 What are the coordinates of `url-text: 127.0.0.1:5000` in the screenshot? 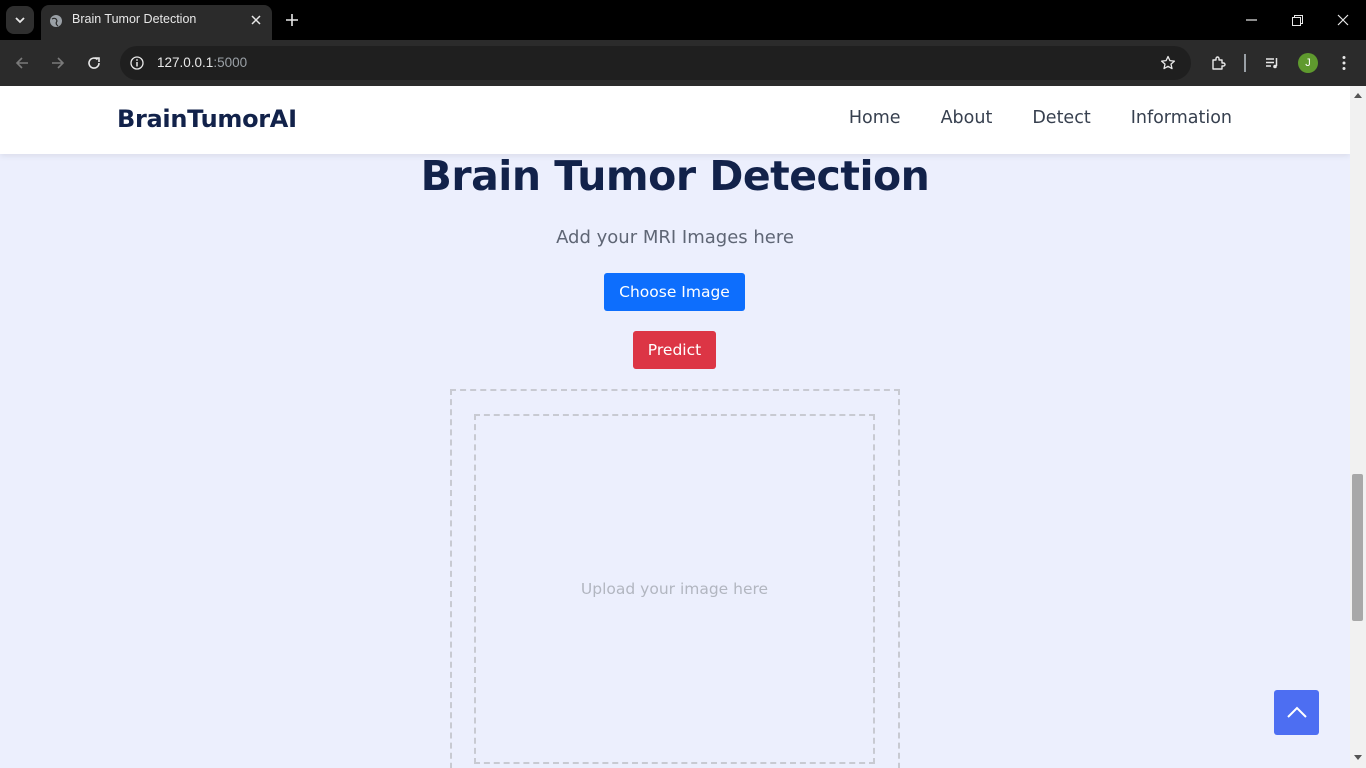 It's located at (202, 62).